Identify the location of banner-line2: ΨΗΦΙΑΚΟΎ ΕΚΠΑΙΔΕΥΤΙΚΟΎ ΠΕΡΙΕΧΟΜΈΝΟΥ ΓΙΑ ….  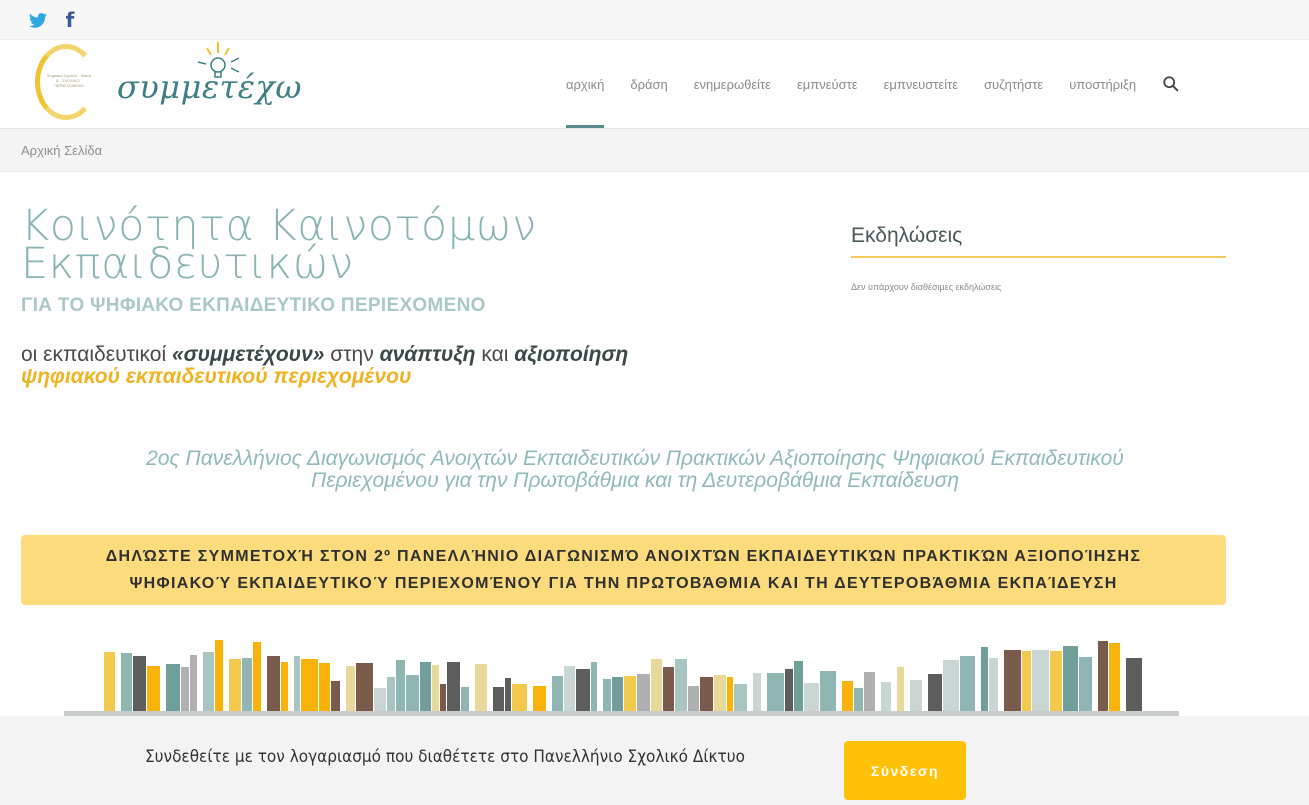
(623, 583).